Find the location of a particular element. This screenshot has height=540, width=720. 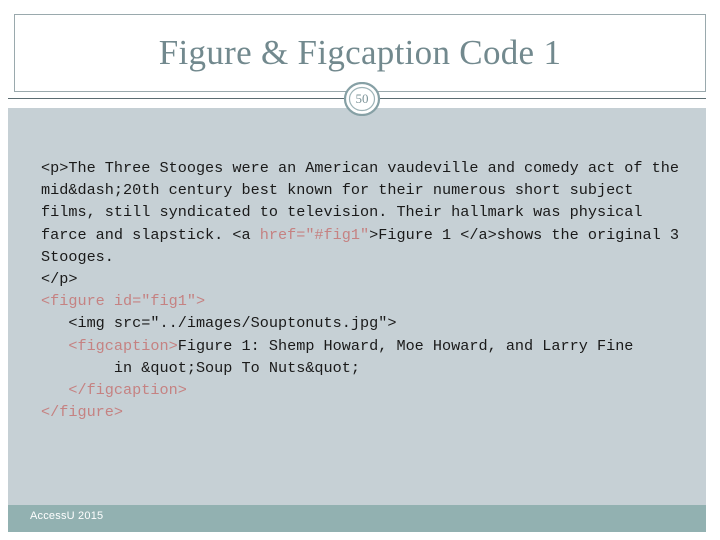

code-segment-7: </figcaption> is located at coordinates (127, 390).